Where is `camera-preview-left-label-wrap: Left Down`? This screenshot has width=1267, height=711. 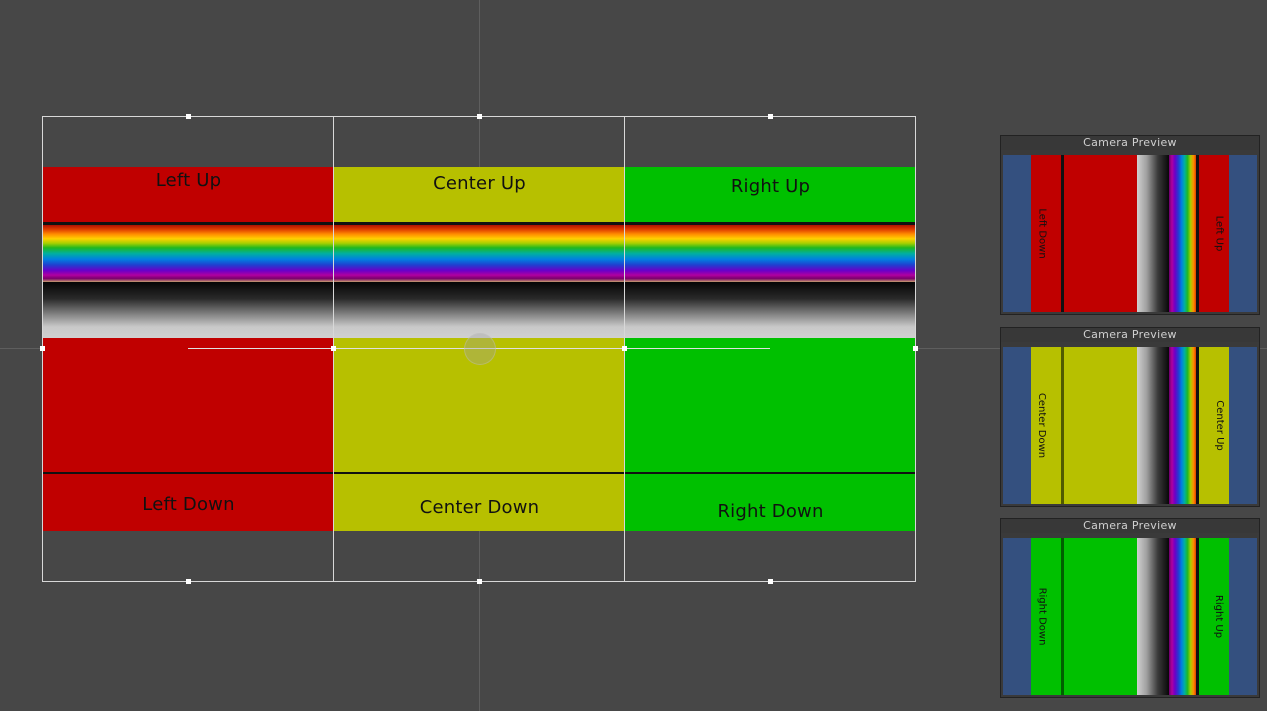 camera-preview-left-label-wrap: Left Down is located at coordinates (1042, 233).